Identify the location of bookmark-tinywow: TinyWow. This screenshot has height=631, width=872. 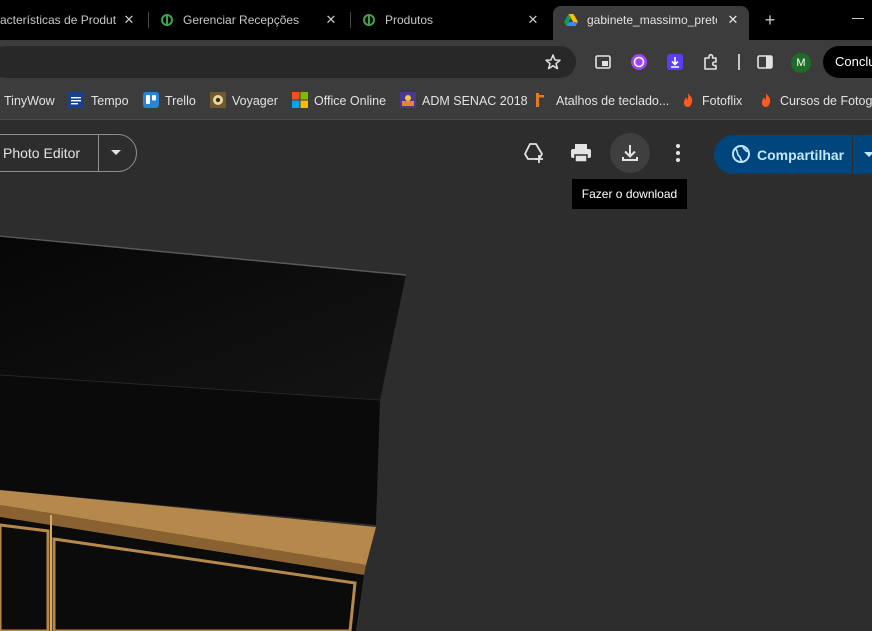
(29, 101).